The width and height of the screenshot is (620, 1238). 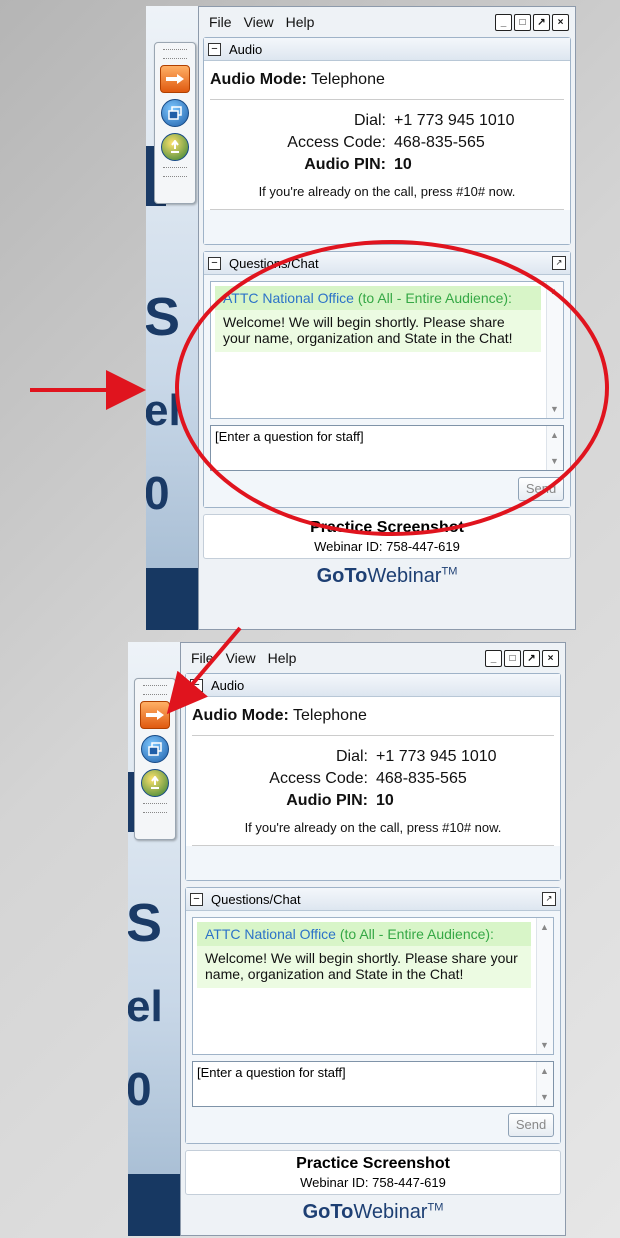 What do you see at coordinates (387, 85) in the screenshot?
I see `audio-mode: Audio Mode: Telephone` at bounding box center [387, 85].